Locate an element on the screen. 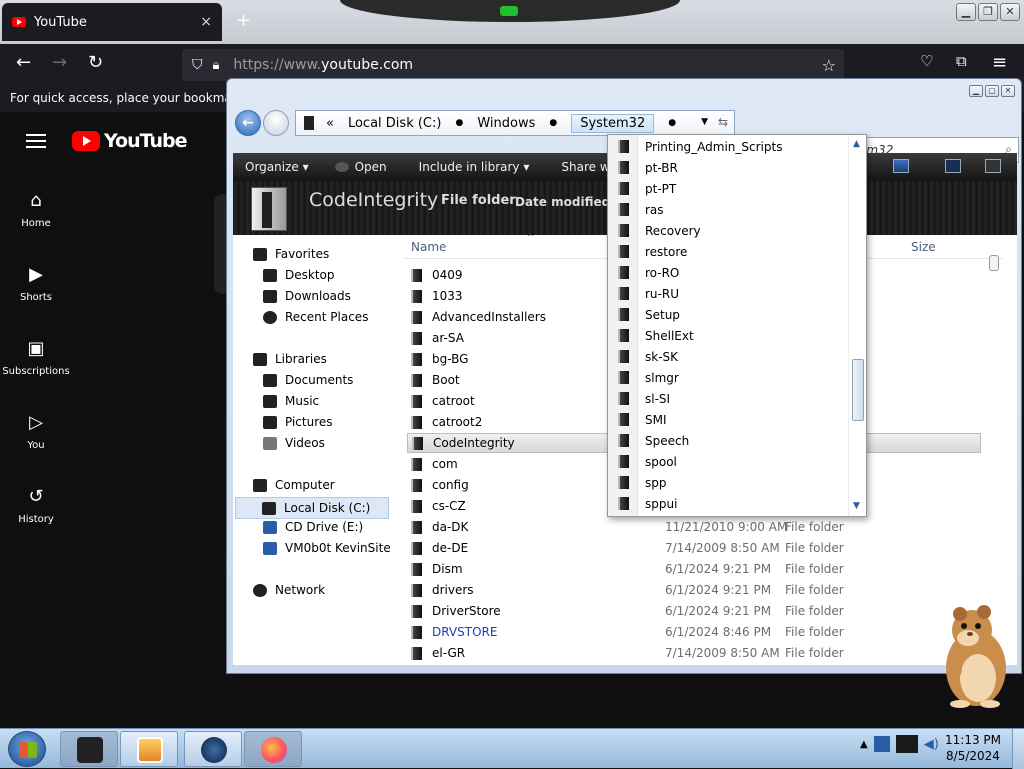 The height and width of the screenshot is (769, 1024). yt-nav-subscriptions: ▣ Subscriptions is located at coordinates (36, 357).